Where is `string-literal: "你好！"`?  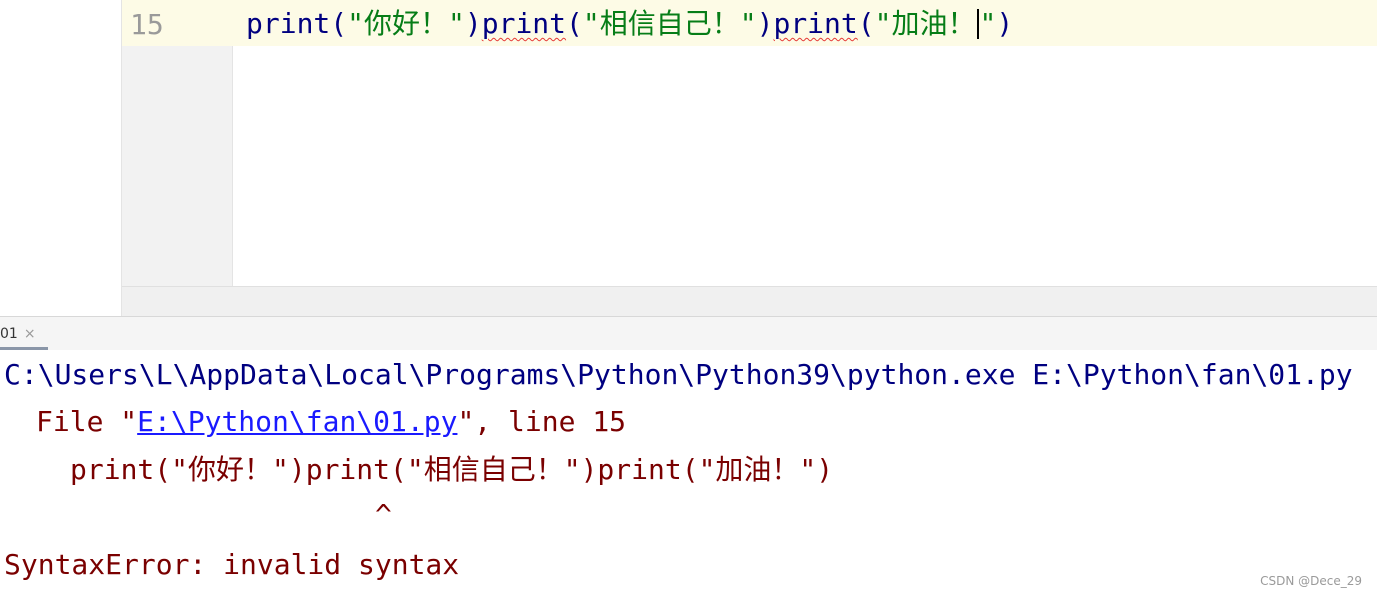
string-literal: "你好！" is located at coordinates (406, 23).